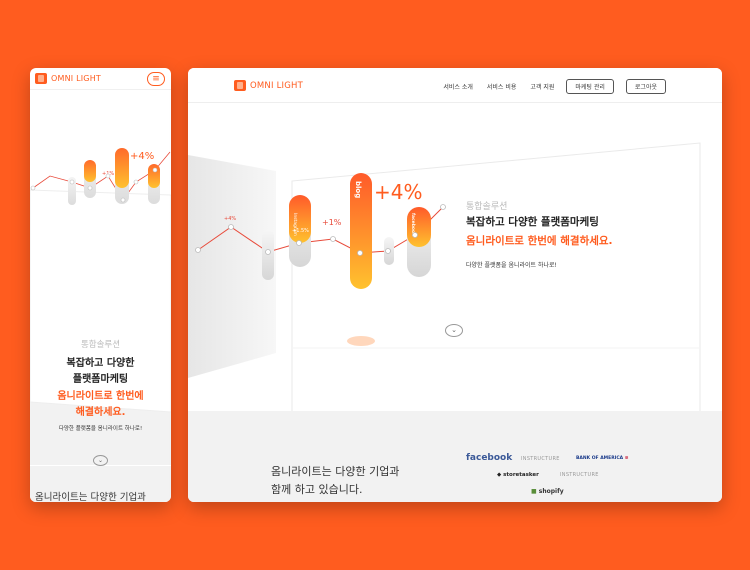  Describe the element at coordinates (100, 379) in the screenshot. I see `mobile-headline-2: 플랫폼마케팅` at that location.